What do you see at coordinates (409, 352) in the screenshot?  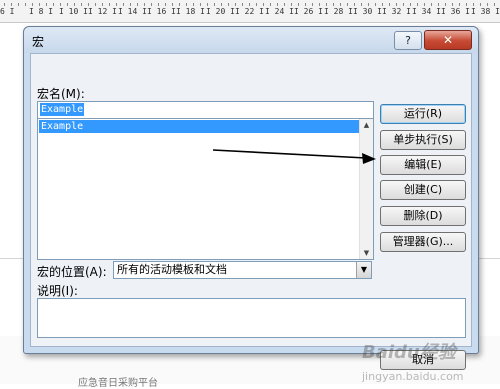 I see `watermark-text: Baidu经验` at bounding box center [409, 352].